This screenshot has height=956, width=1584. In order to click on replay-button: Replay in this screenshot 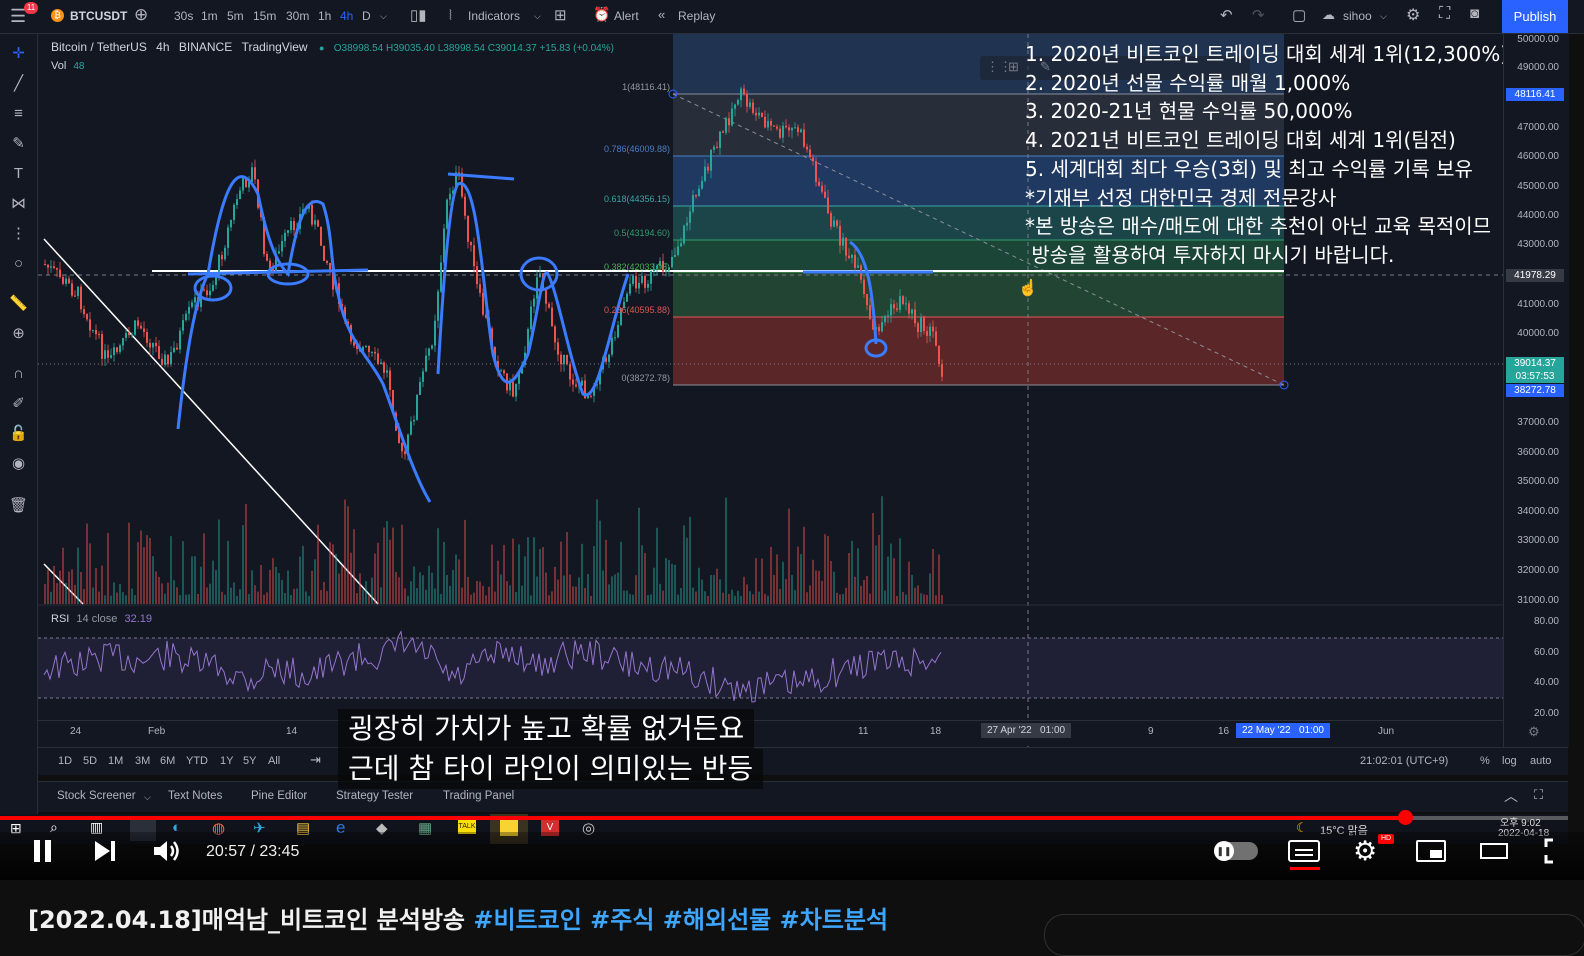, I will do `click(696, 16)`.